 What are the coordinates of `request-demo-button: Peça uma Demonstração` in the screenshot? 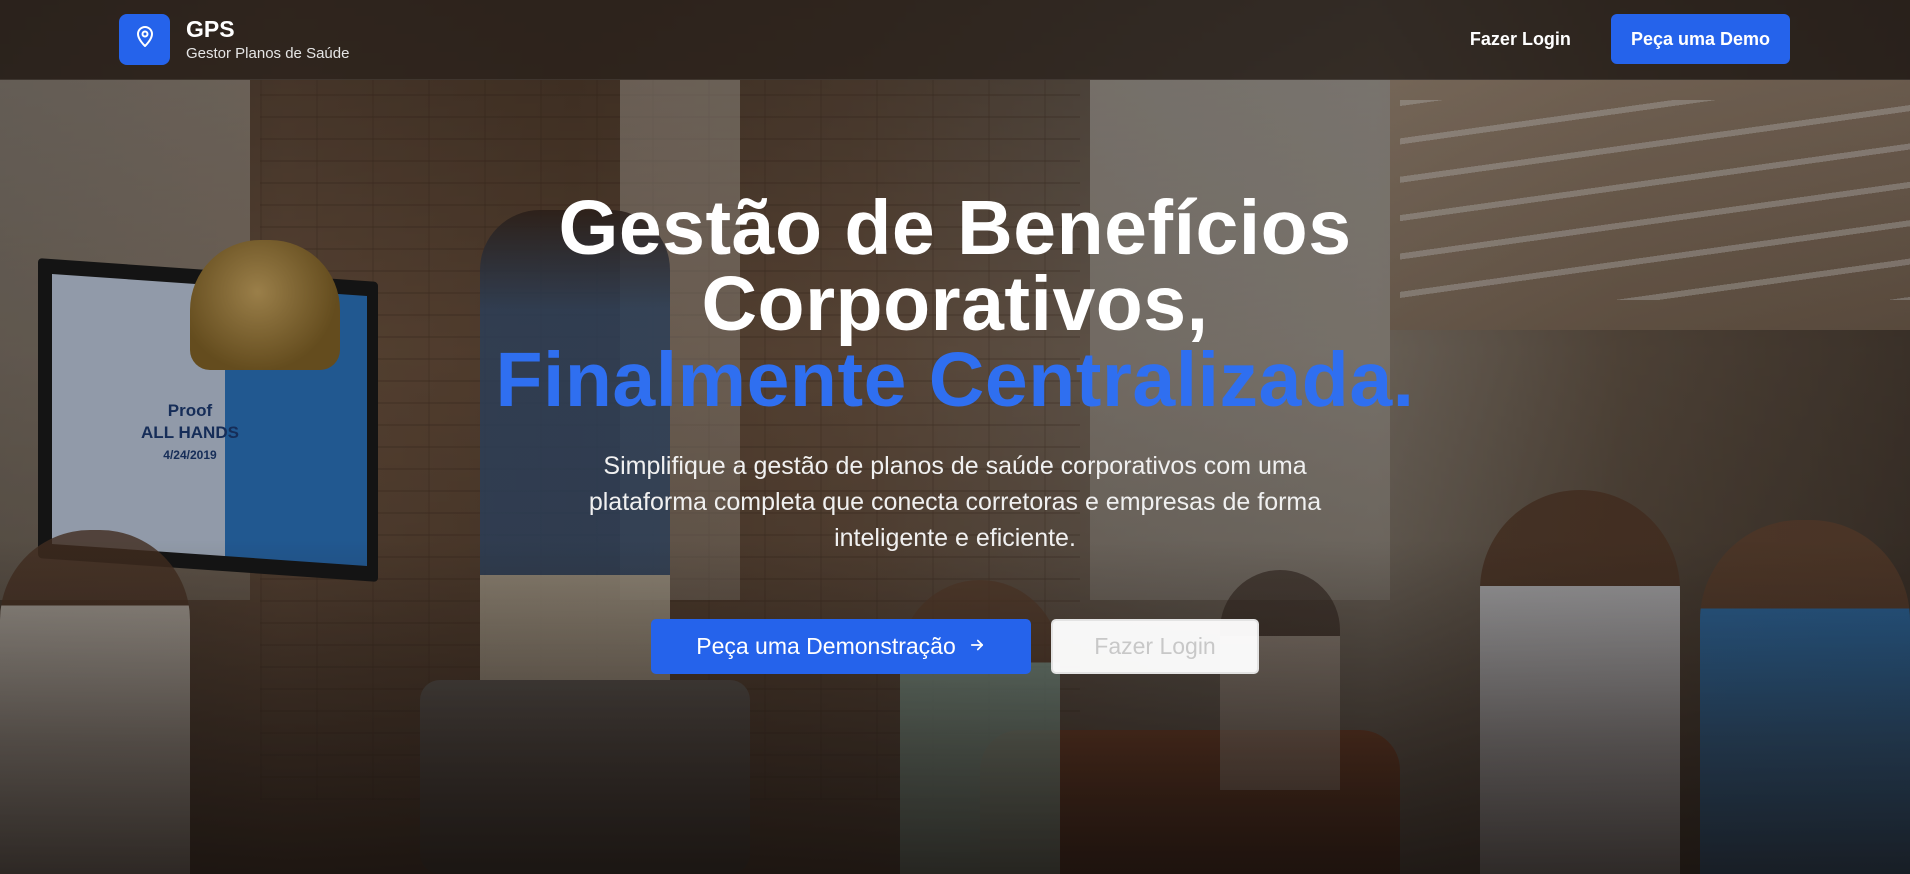 It's located at (841, 646).